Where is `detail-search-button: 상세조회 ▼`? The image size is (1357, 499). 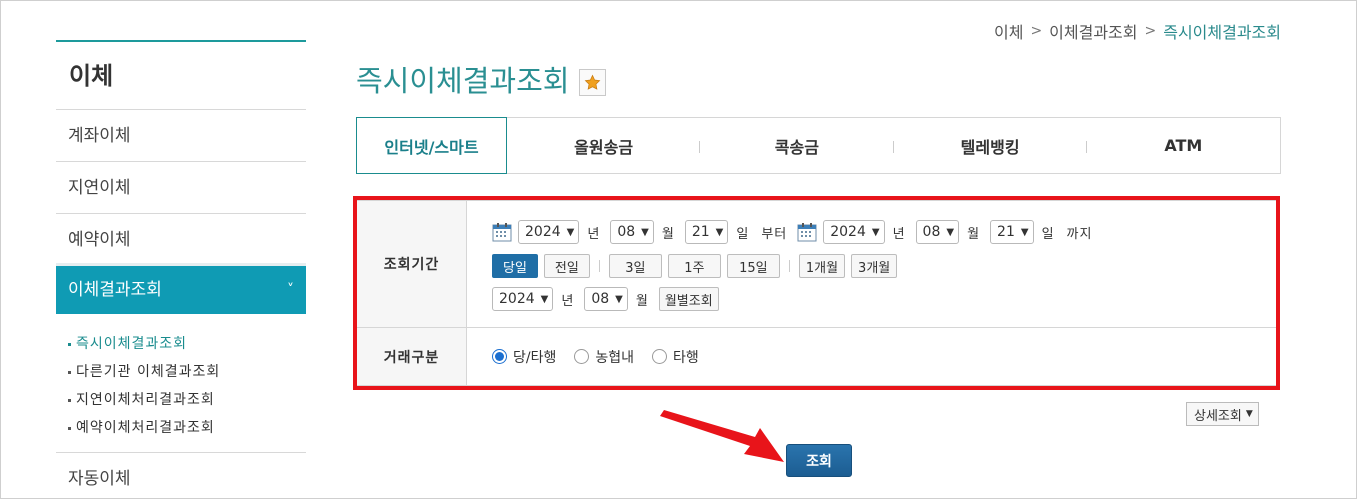
detail-search-button: 상세조회 ▼ is located at coordinates (1222, 414).